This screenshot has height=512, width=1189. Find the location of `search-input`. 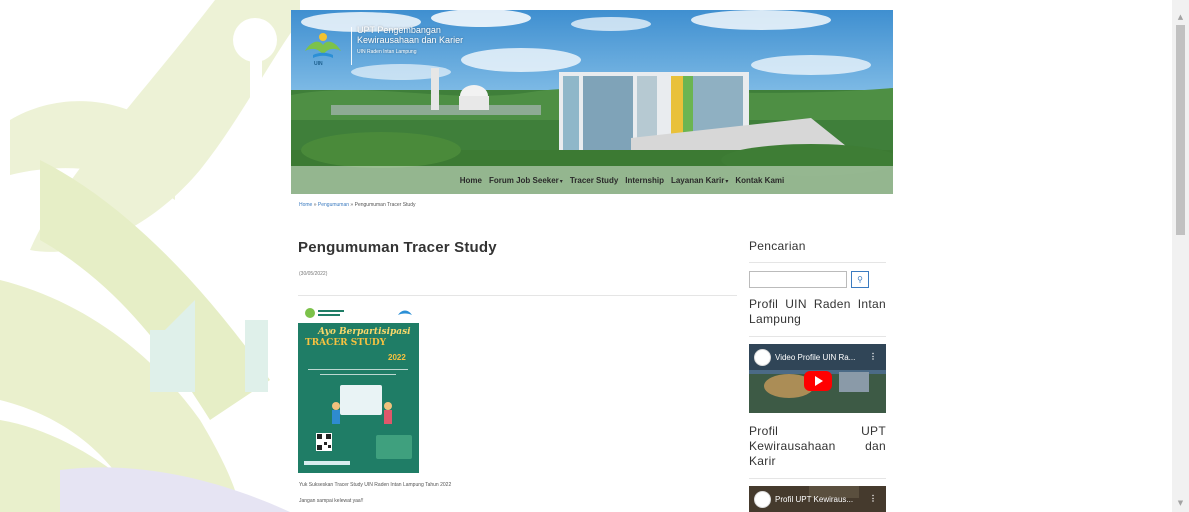

search-input is located at coordinates (798, 279).